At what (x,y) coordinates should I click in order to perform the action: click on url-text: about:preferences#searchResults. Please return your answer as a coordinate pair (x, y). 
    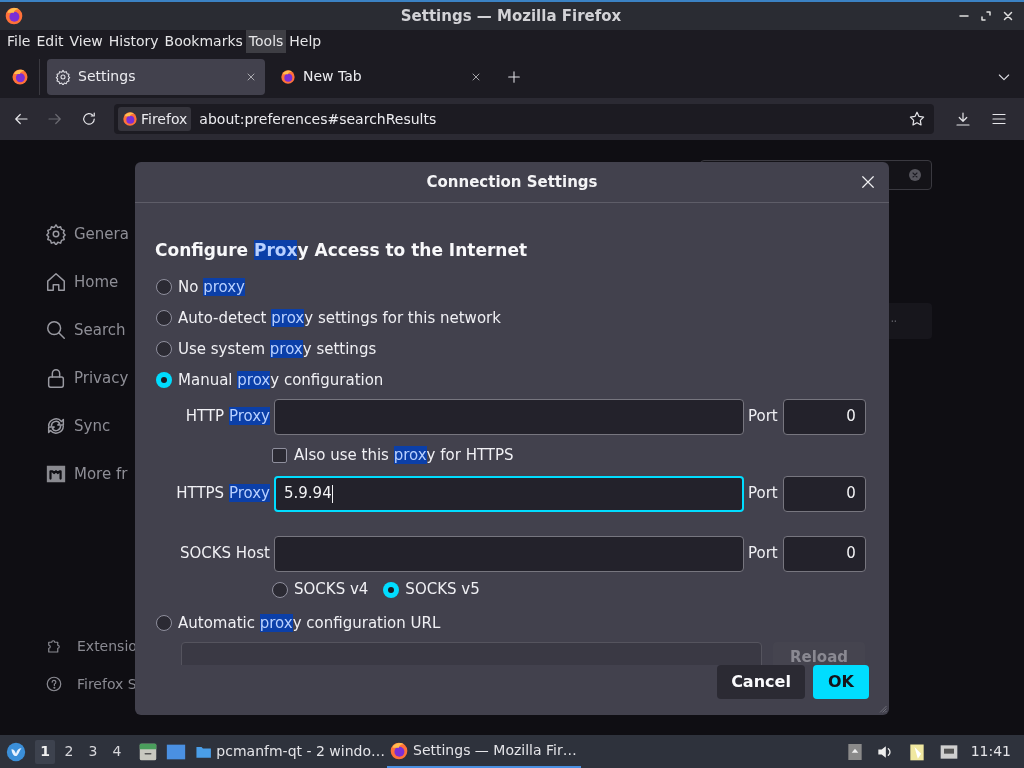
    Looking at the image, I should click on (318, 119).